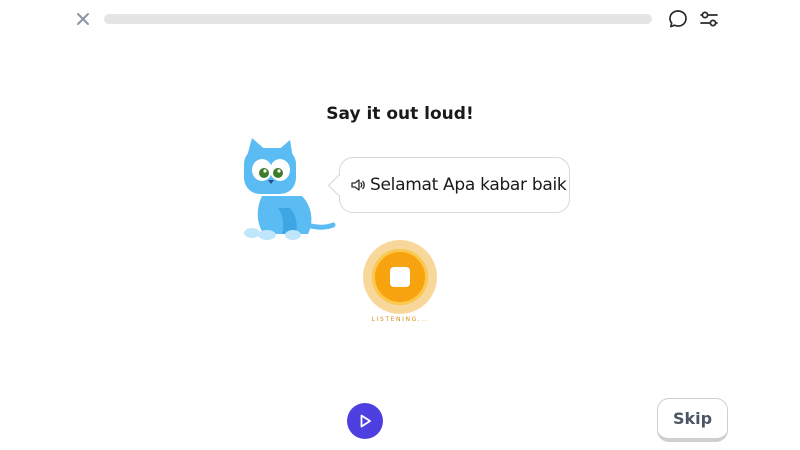 The image size is (800, 450). I want to click on prompt-title: Say it out loud!, so click(400, 114).